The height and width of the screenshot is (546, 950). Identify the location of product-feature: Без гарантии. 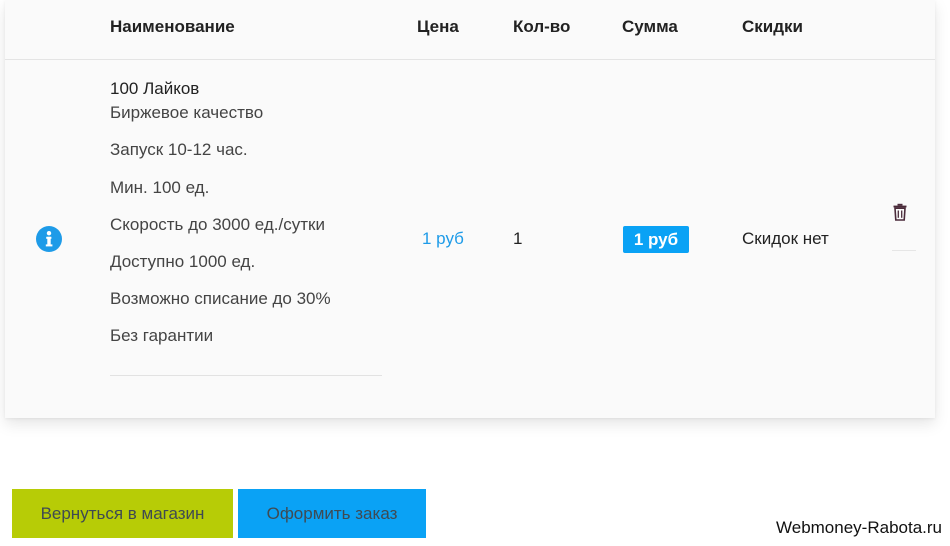
(162, 335).